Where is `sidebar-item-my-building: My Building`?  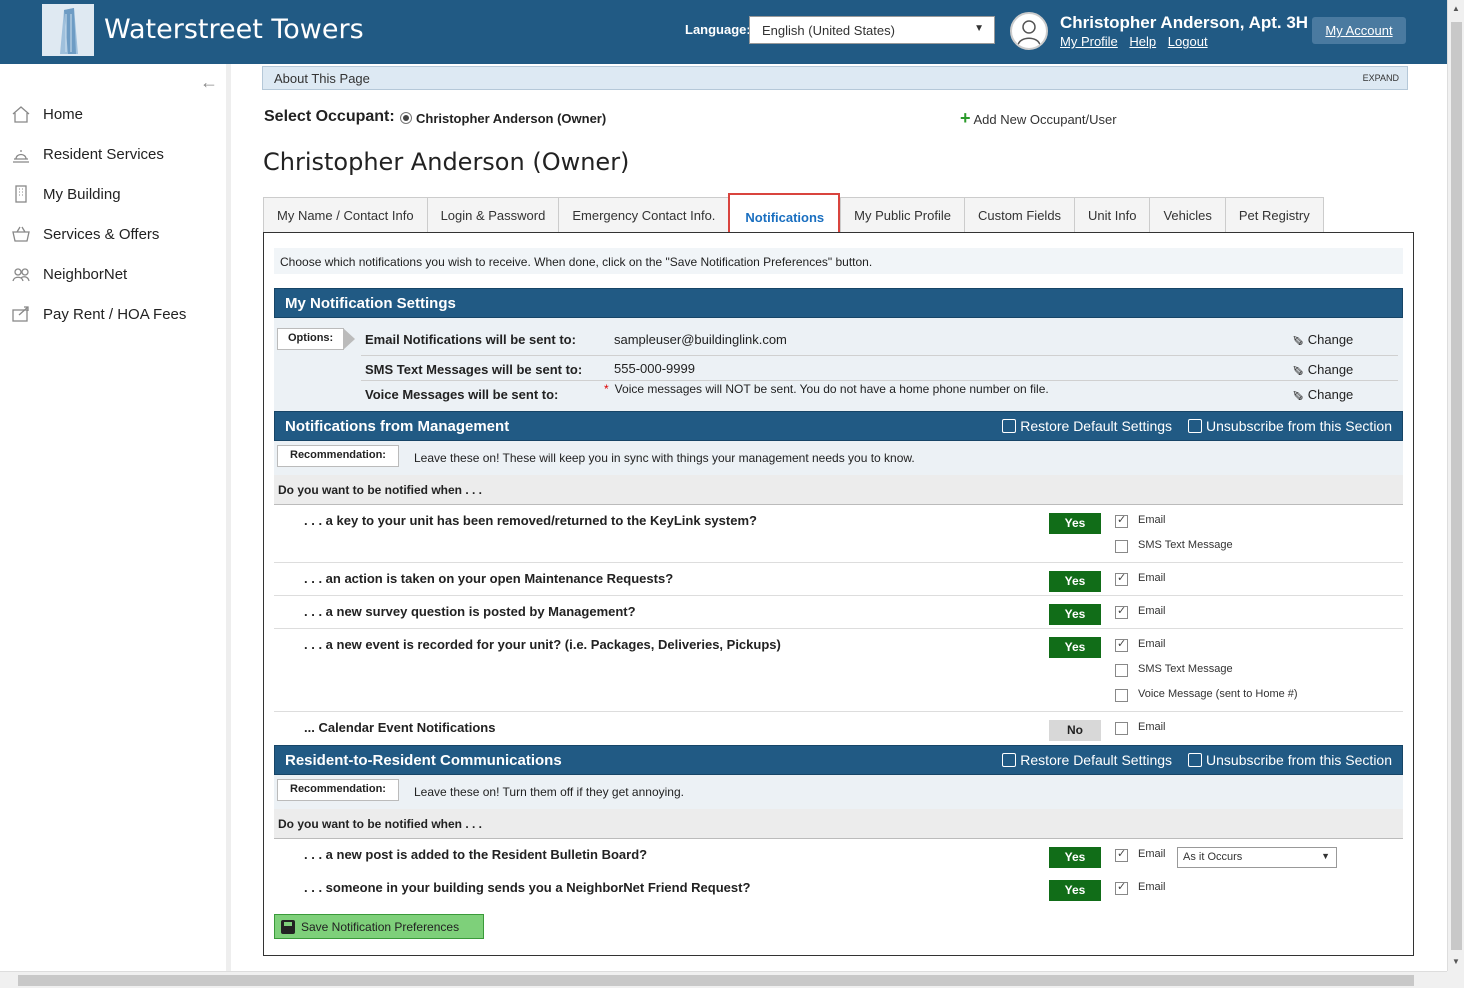 sidebar-item-my-building: My Building is located at coordinates (113, 194).